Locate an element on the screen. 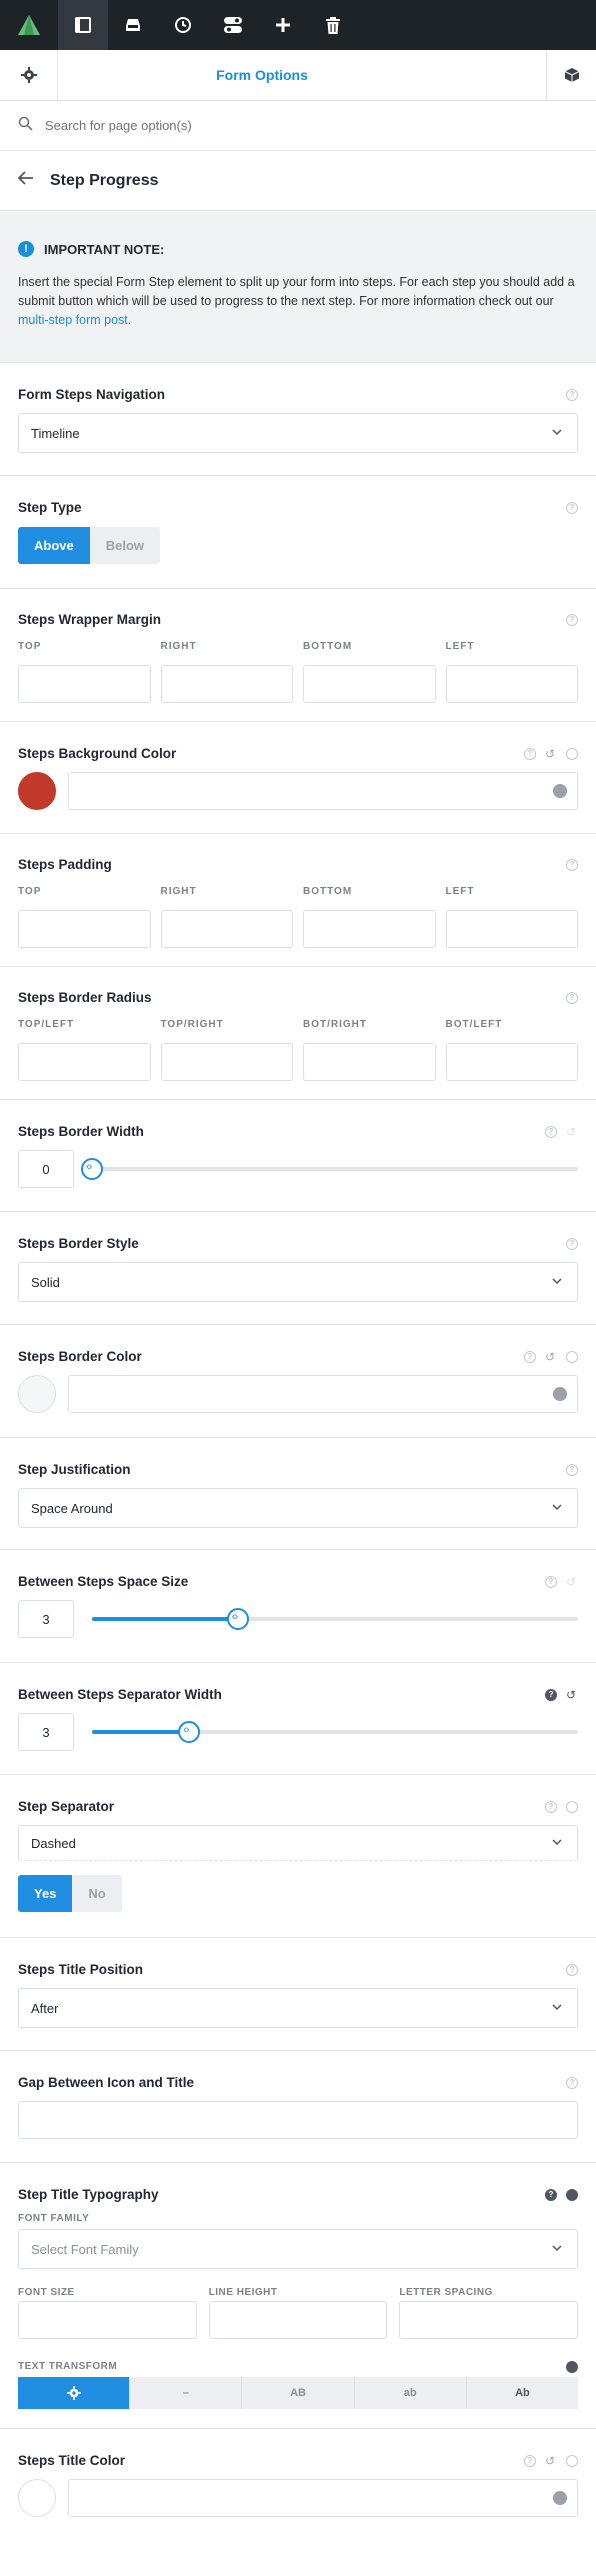 The image size is (596, 2560). option-steps-border-width: Steps Border Width ? ↺ 0 is located at coordinates (298, 1156).